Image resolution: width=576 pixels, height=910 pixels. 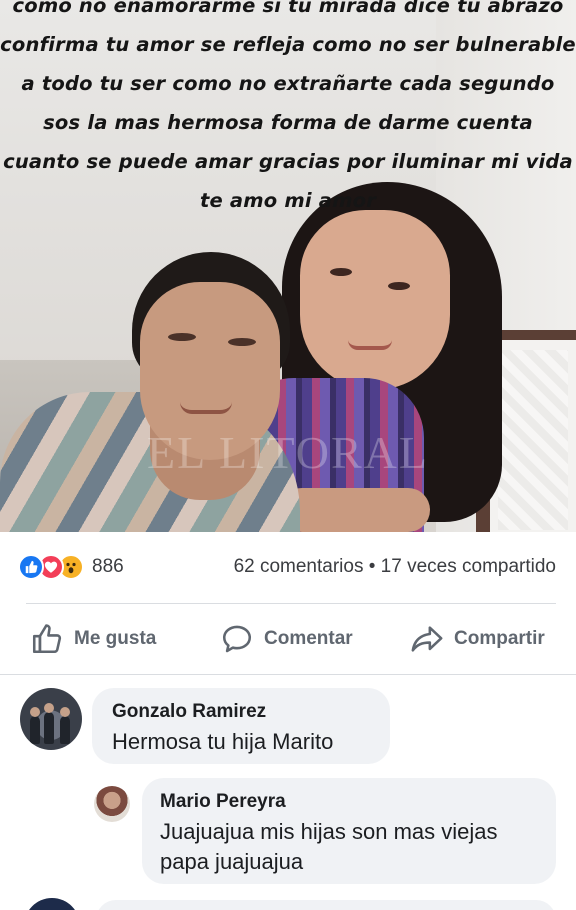 What do you see at coordinates (375, 300) in the screenshot?
I see `woman-face` at bounding box center [375, 300].